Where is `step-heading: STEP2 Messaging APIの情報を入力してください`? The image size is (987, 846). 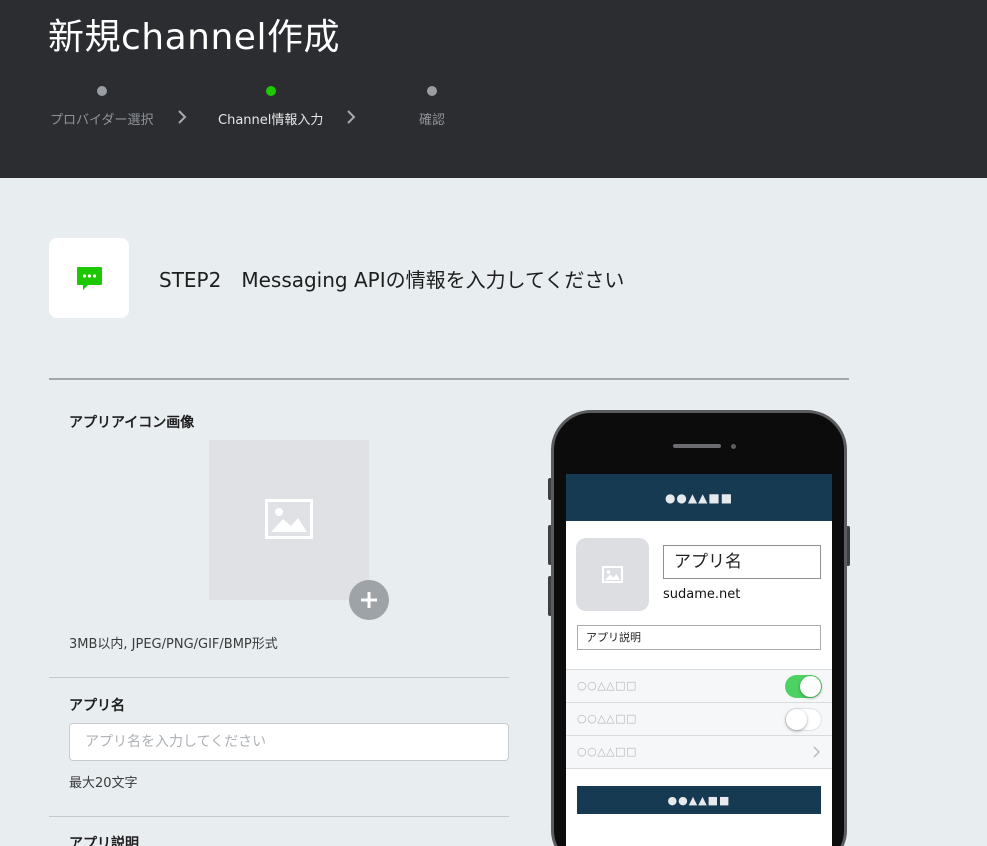 step-heading: STEP2 Messaging APIの情報を入力してください is located at coordinates (392, 280).